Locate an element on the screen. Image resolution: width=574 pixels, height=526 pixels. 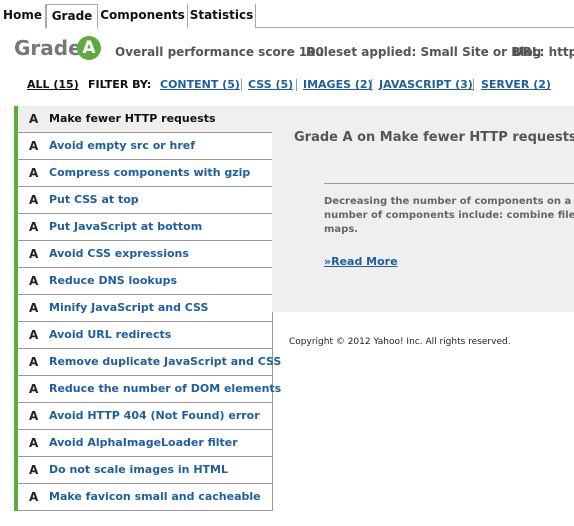
grade-badge: A is located at coordinates (89, 48).